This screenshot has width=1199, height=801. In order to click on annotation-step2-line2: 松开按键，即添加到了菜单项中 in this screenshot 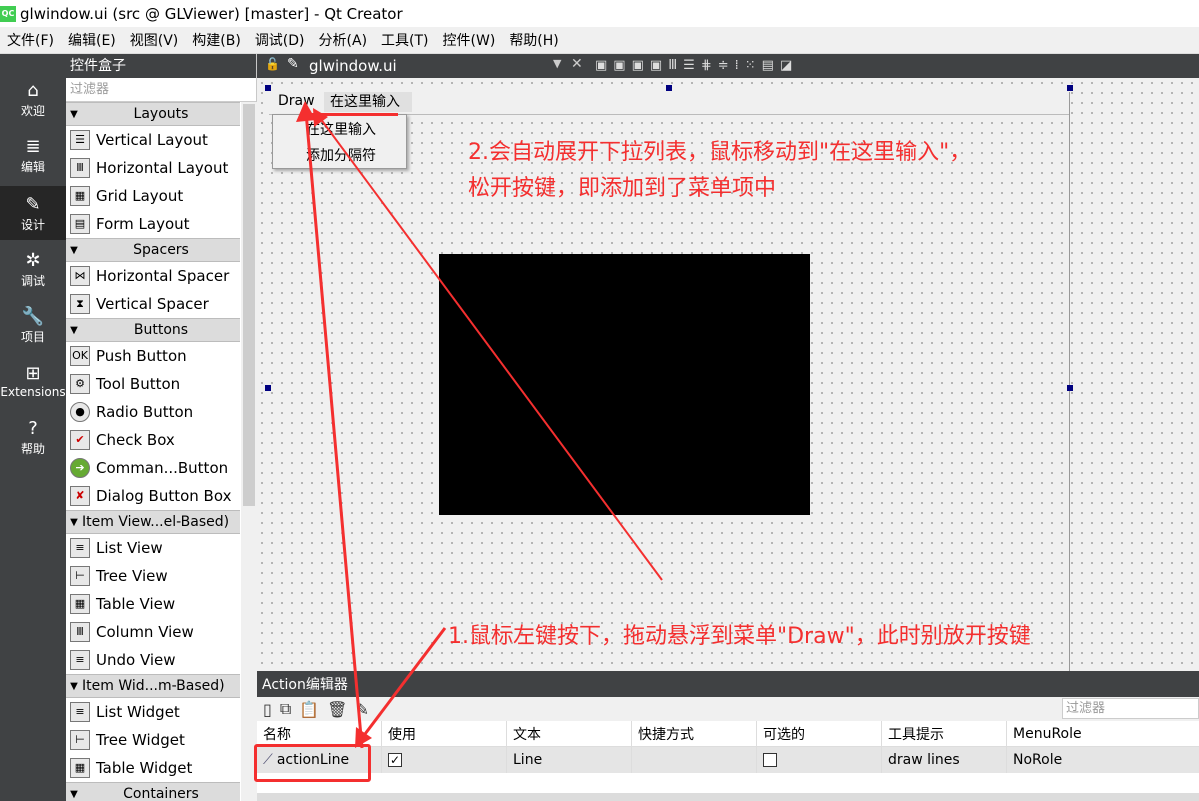, I will do `click(622, 188)`.